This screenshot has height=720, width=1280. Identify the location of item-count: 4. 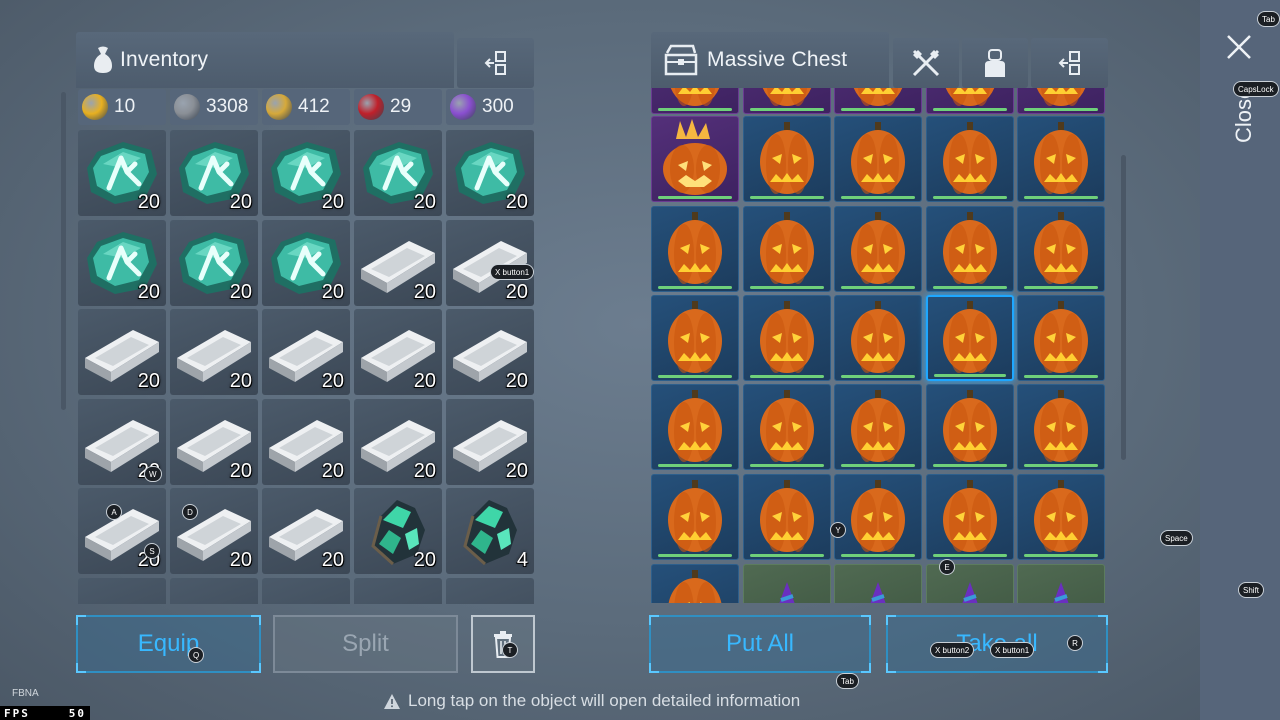
(522, 560).